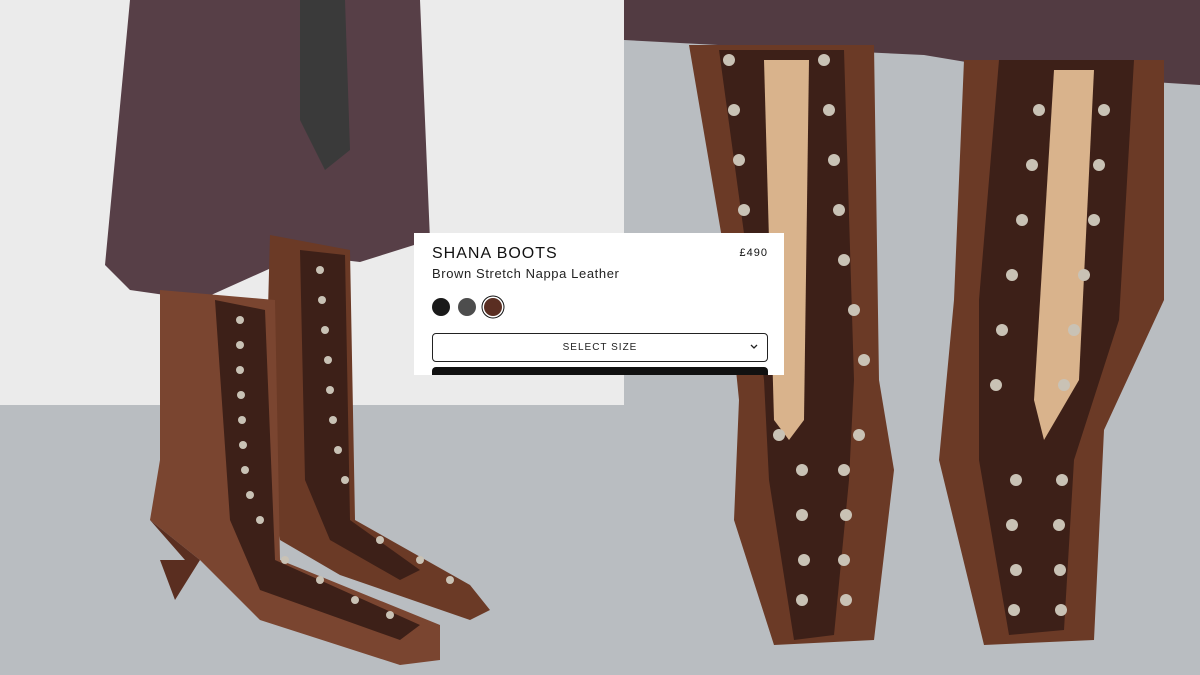 The height and width of the screenshot is (675, 1200). I want to click on size-select-label: SELECT SIZE, so click(600, 347).